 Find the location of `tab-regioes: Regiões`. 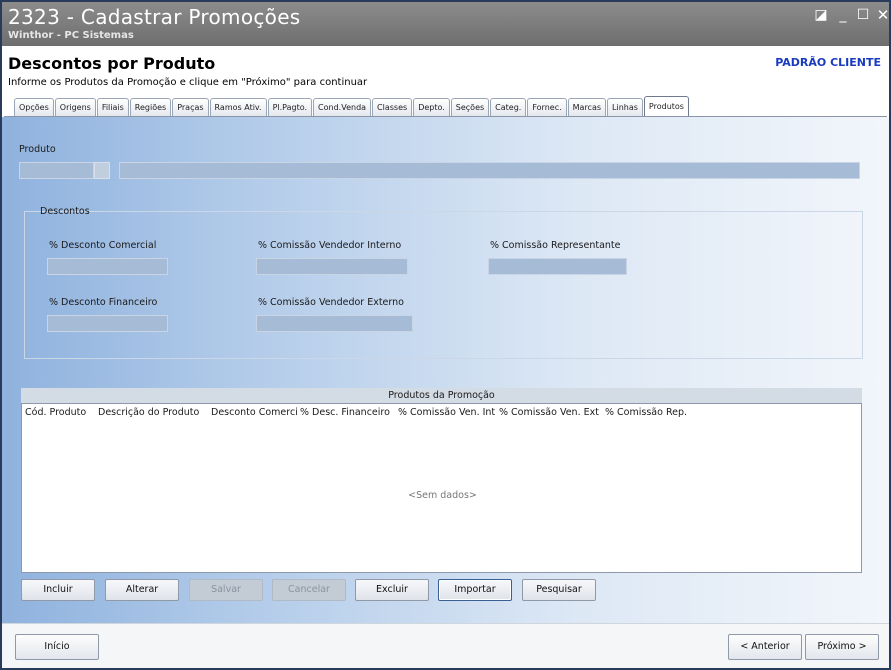

tab-regioes: Regiões is located at coordinates (150, 107).